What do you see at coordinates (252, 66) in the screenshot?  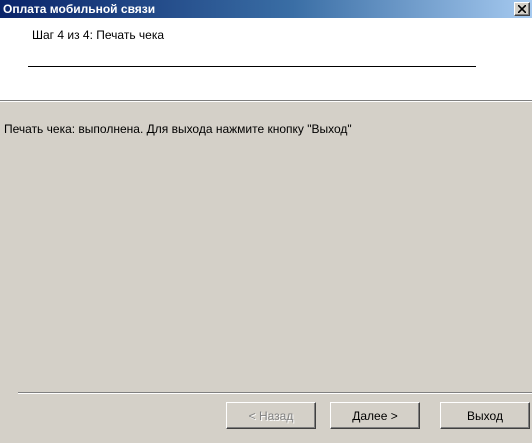 I see `step-title-underline` at bounding box center [252, 66].